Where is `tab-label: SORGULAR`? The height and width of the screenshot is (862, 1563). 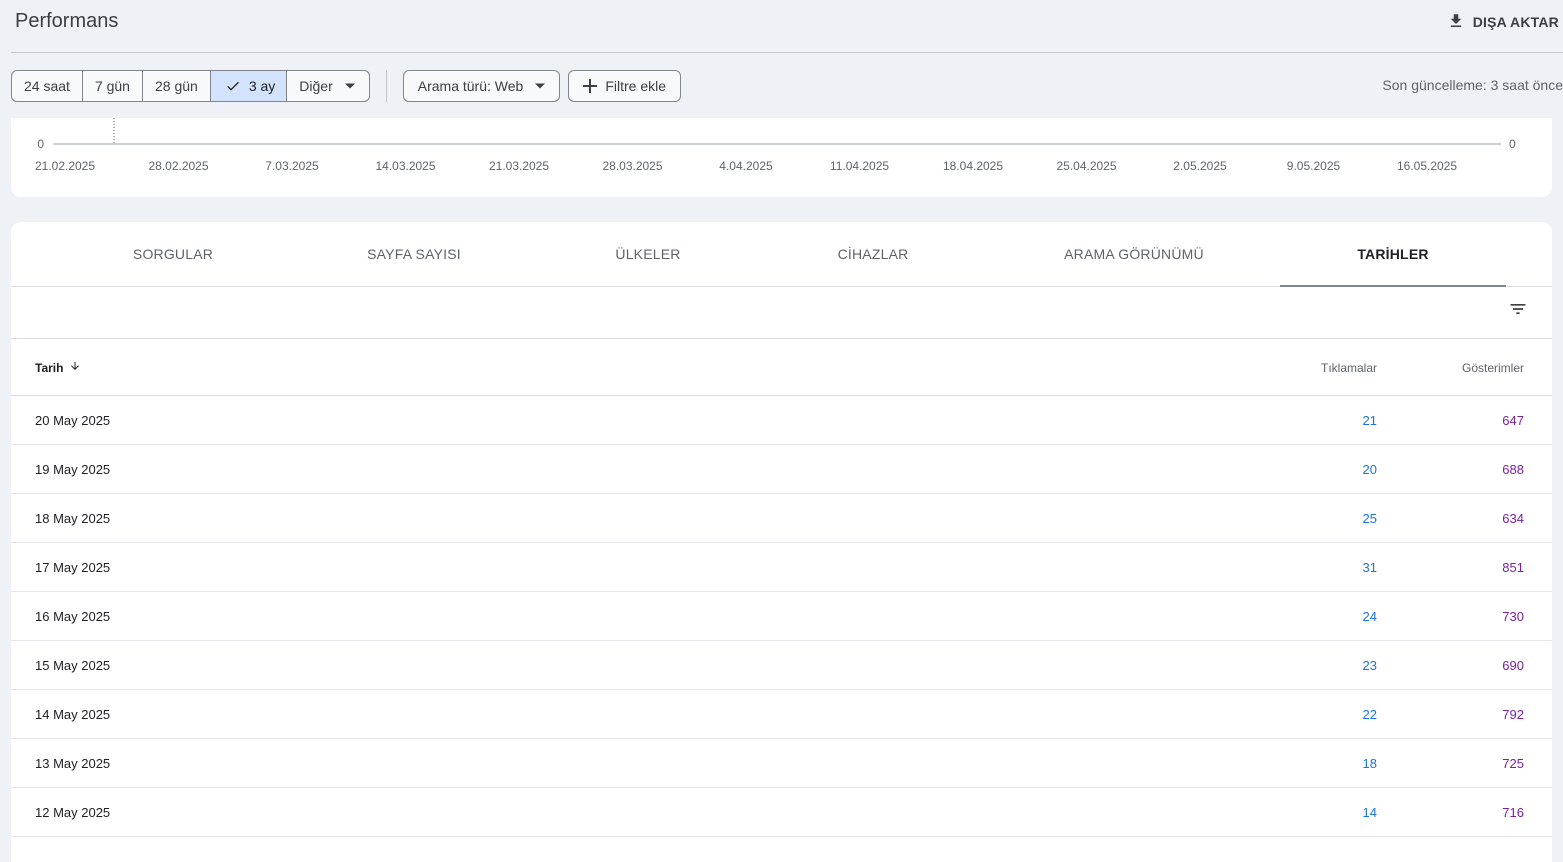
tab-label: SORGULAR is located at coordinates (173, 254).